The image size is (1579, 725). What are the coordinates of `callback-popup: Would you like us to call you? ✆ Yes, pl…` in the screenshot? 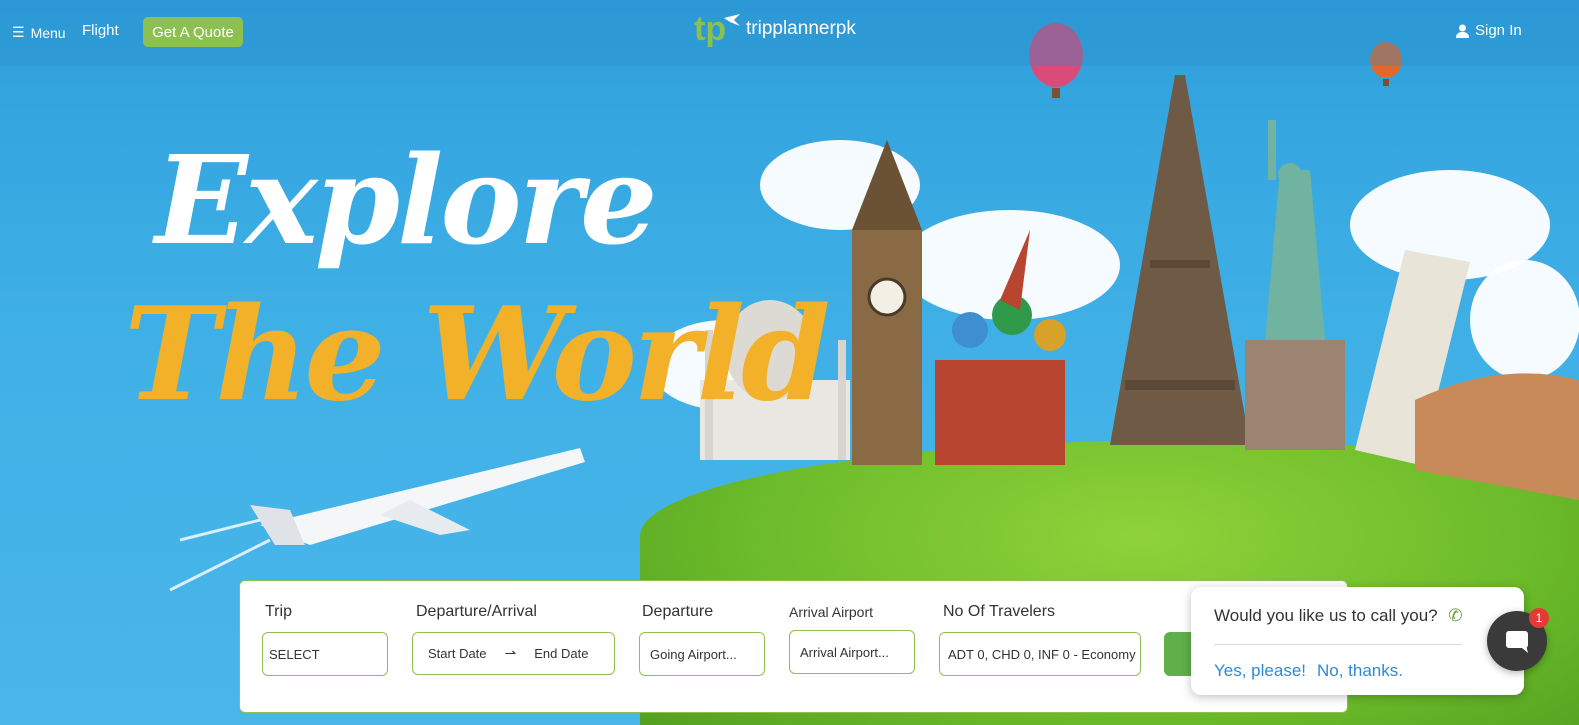 It's located at (1357, 641).